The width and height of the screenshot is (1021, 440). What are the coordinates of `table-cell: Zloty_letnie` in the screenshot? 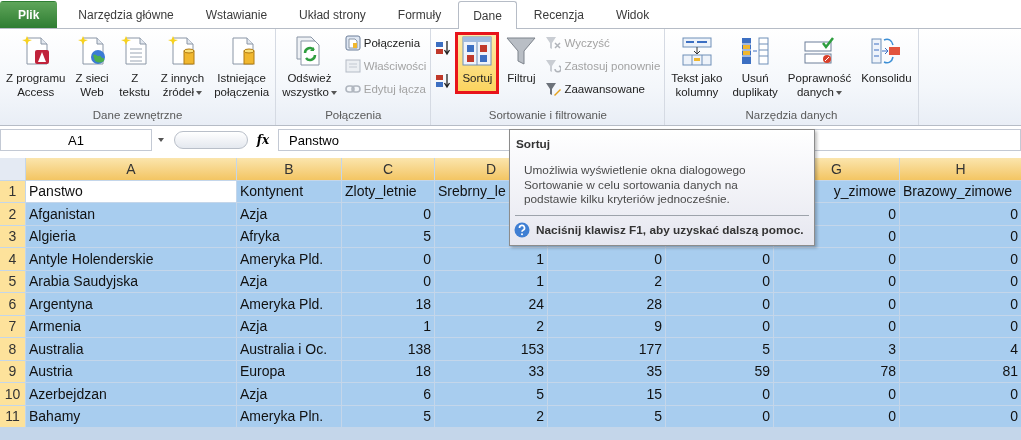 It's located at (388, 191).